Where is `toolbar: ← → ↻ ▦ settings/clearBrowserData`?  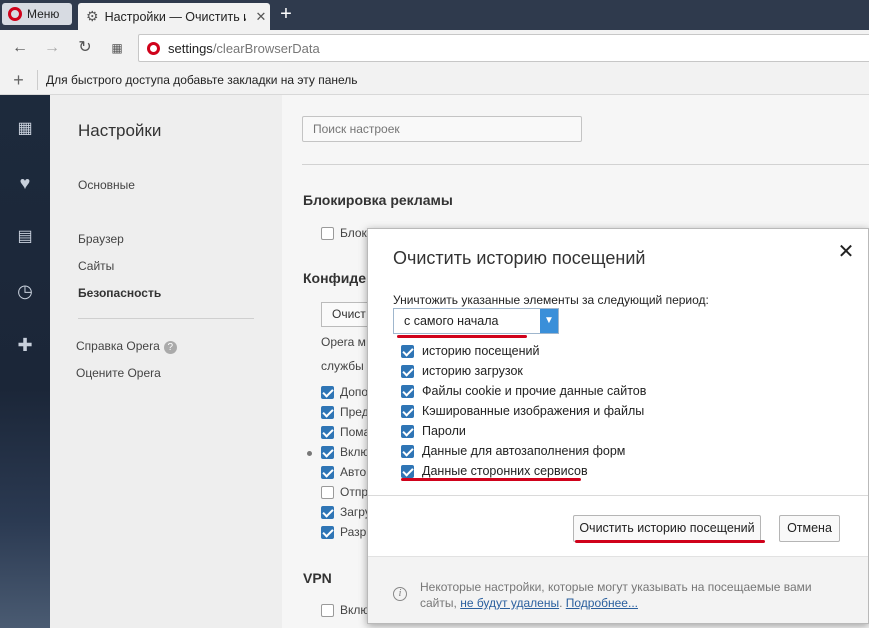
toolbar: ← → ↻ ▦ settings/clearBrowserData is located at coordinates (434, 48).